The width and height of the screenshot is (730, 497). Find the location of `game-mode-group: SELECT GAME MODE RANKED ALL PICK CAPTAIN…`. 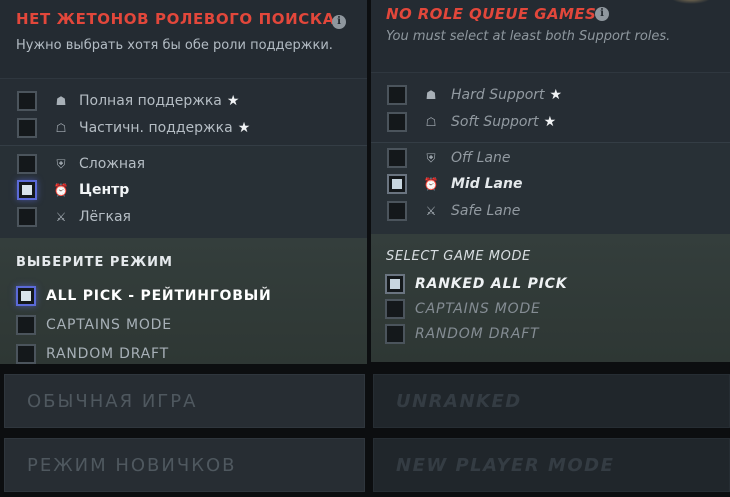

game-mode-group: SELECT GAME MODE RANKED ALL PICK CAPTAIN… is located at coordinates (550, 298).